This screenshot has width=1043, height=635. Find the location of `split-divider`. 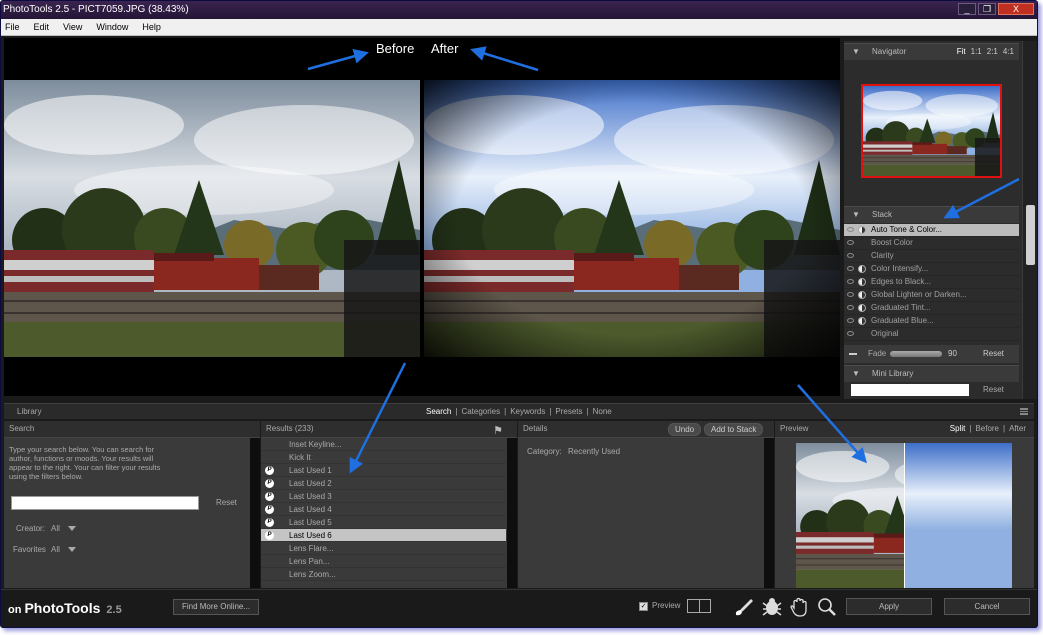

split-divider is located at coordinates (904, 515).